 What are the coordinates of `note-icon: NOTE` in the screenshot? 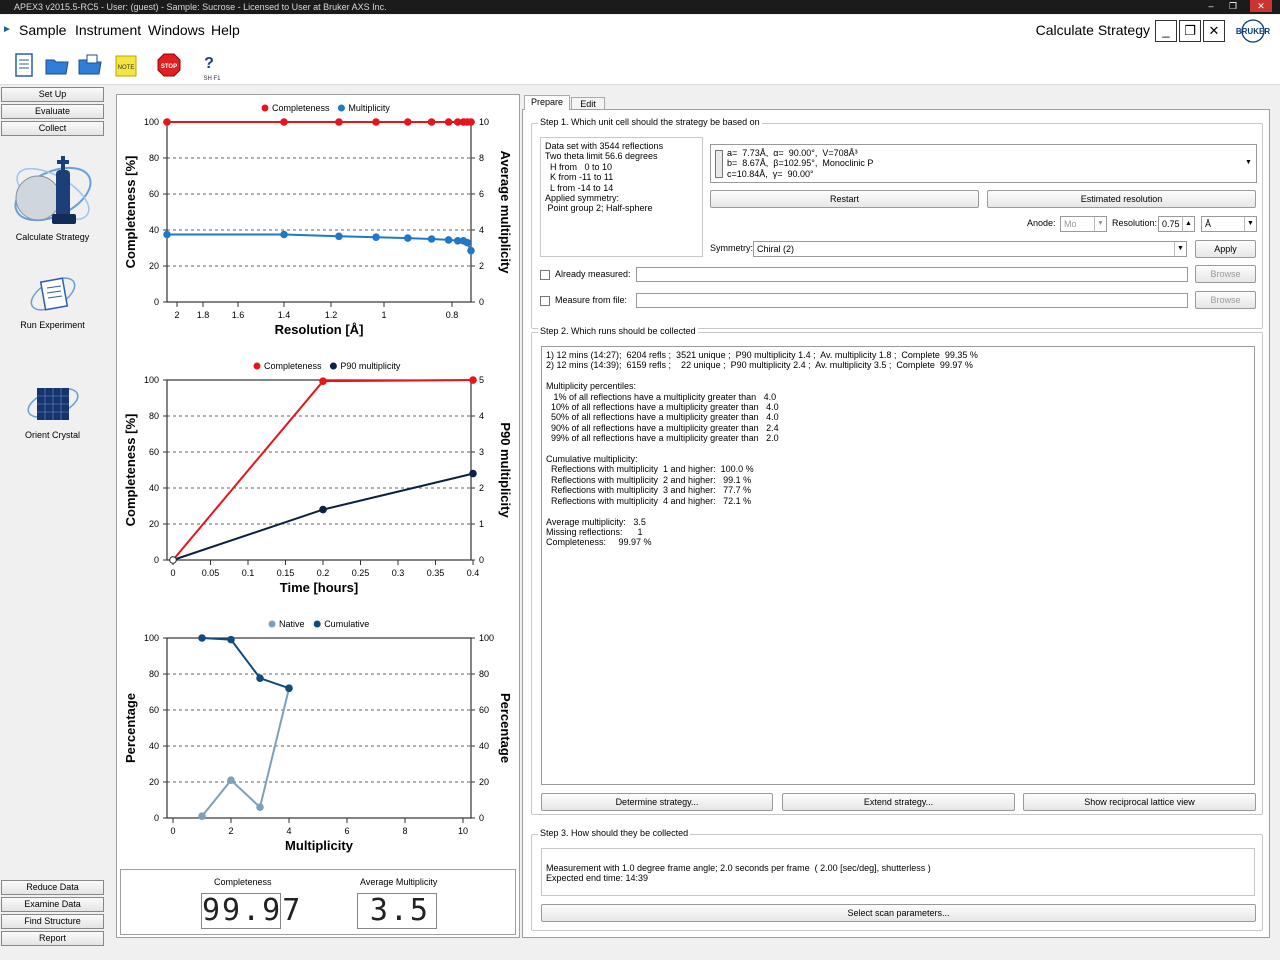 It's located at (126, 65).